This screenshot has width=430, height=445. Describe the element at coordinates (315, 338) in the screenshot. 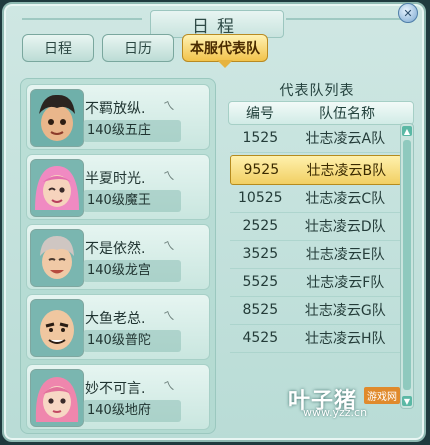

I see `table-row: 4525 壮志凌云H队` at that location.